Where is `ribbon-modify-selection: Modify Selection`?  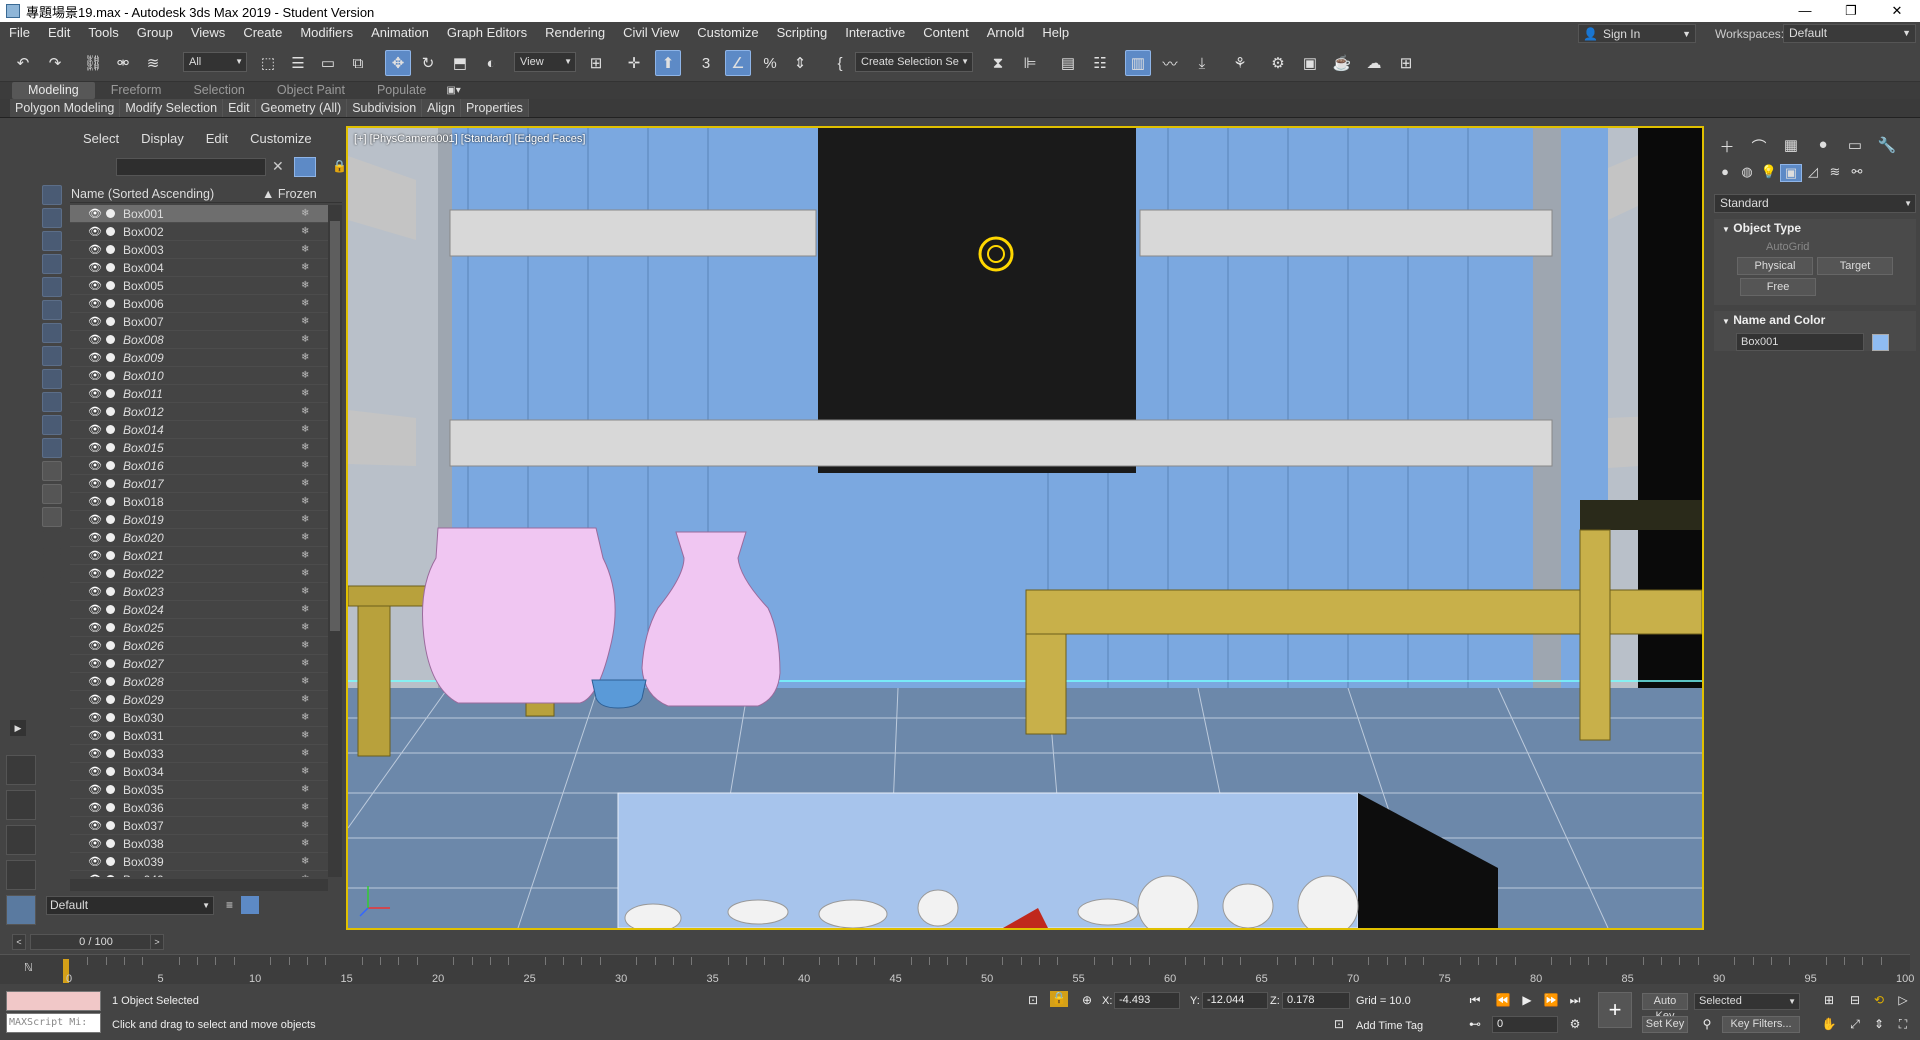 ribbon-modify-selection: Modify Selection is located at coordinates (172, 108).